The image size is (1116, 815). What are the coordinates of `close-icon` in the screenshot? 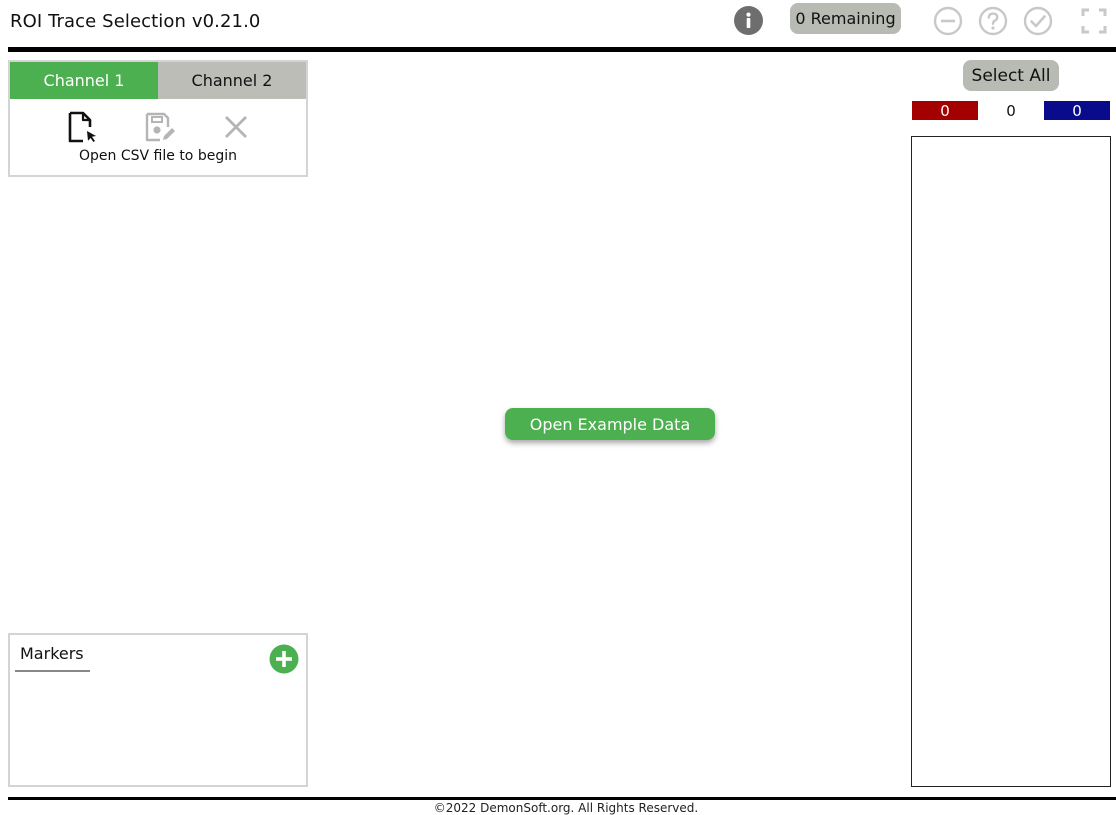 It's located at (236, 127).